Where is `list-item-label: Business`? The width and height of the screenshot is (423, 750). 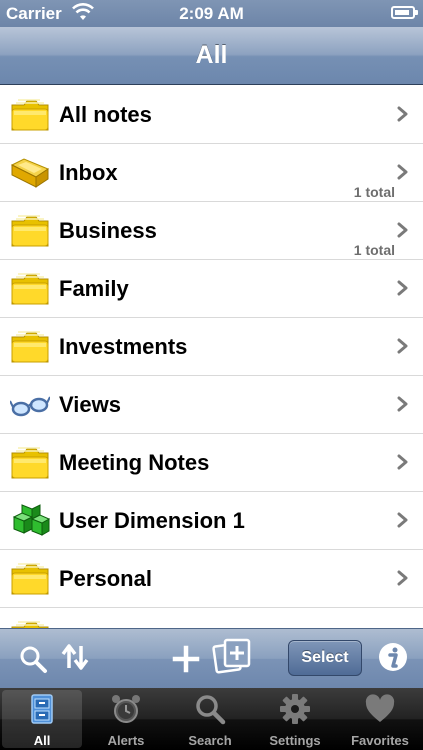
list-item-label: Business is located at coordinates (108, 230).